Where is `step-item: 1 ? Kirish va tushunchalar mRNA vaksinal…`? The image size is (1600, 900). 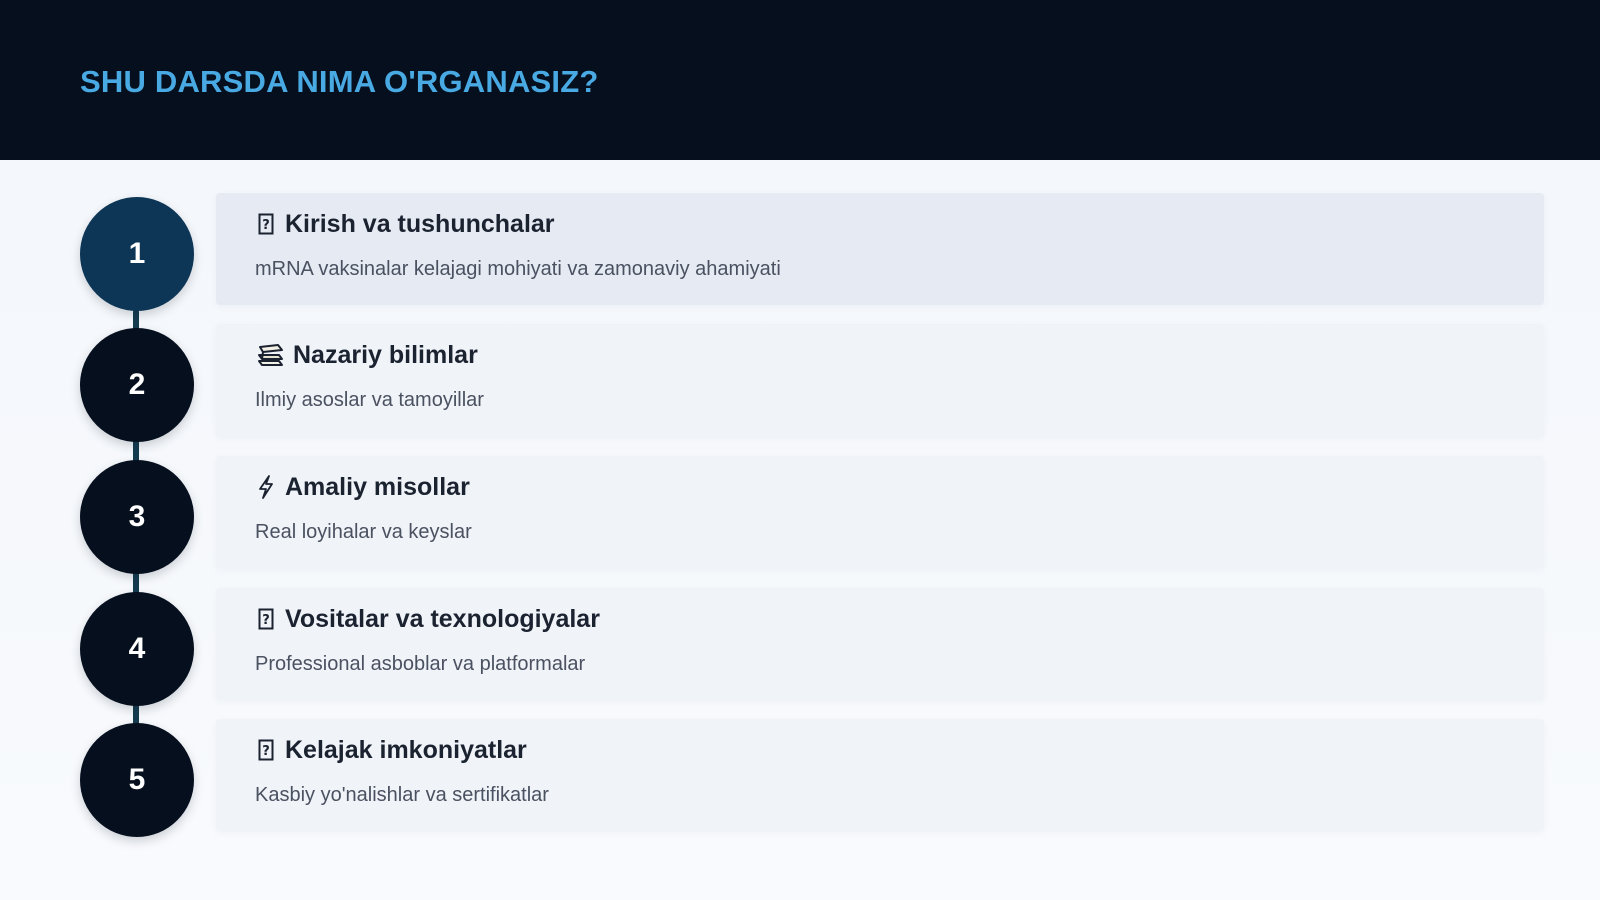
step-item: 1 ? Kirish va tushunchalar mRNA vaksinal… is located at coordinates (800, 252).